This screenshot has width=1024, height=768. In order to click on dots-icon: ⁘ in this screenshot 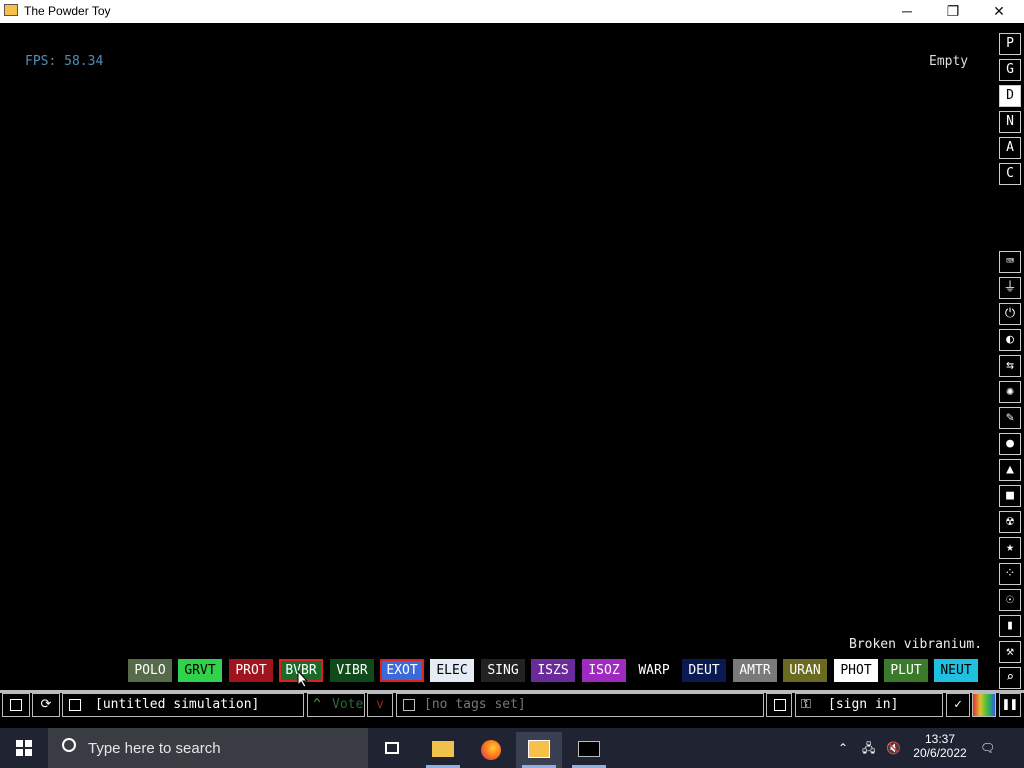, I will do `click(1010, 574)`.